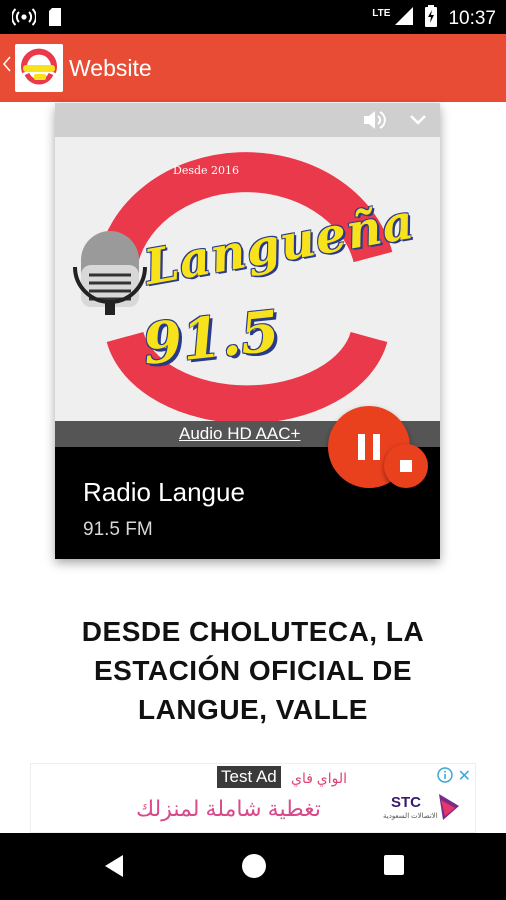 The width and height of the screenshot is (506, 900). I want to click on logo-since-text: Desde 2016, so click(206, 170).